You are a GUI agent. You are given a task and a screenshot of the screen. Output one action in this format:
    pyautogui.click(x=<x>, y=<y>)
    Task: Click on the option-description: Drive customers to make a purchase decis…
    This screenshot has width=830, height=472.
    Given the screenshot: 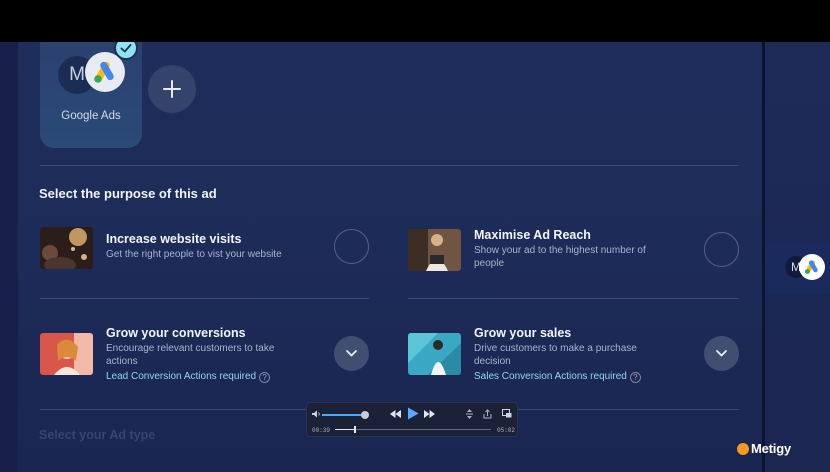 What is the action you would take?
    pyautogui.click(x=555, y=355)
    